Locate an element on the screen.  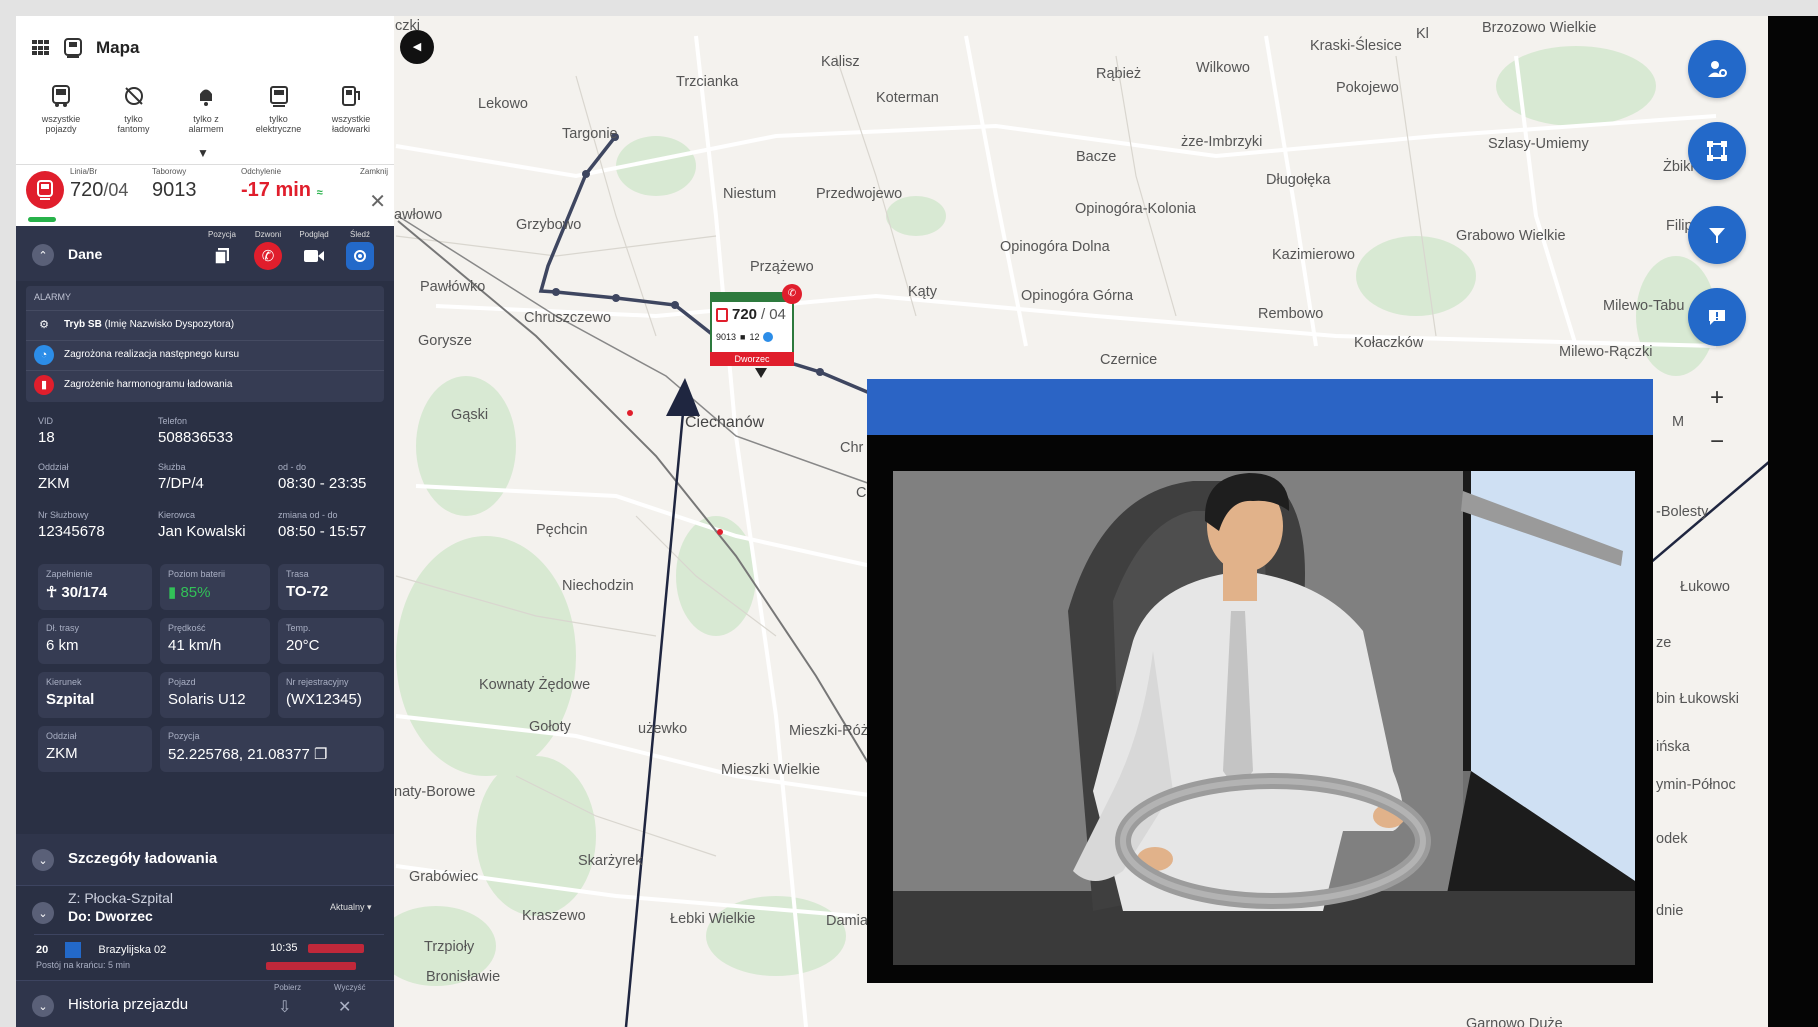
alarms-header: ALARMY is located at coordinates (53, 297).